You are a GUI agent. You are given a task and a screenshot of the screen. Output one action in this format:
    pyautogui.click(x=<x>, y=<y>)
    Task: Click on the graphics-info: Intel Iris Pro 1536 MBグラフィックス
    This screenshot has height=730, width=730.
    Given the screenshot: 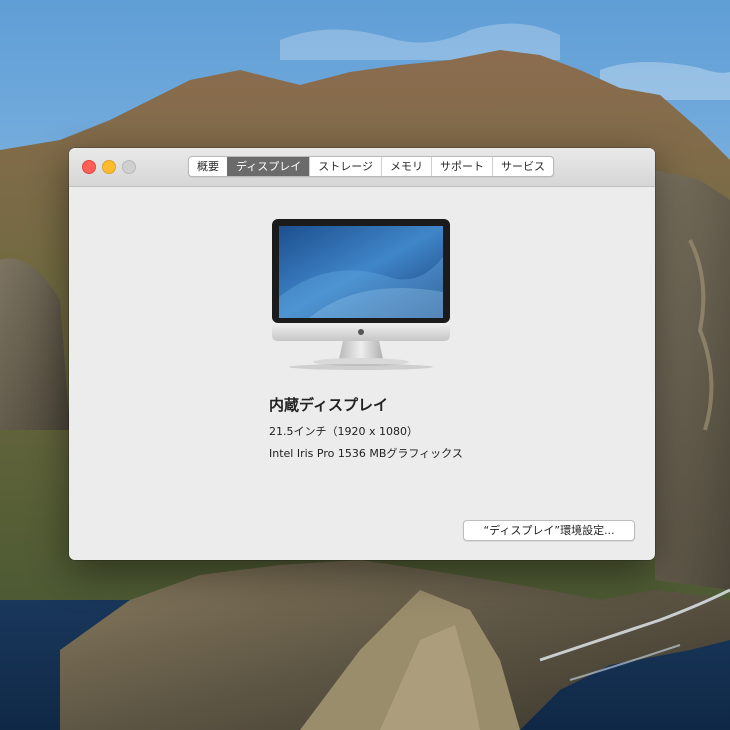 What is the action you would take?
    pyautogui.click(x=366, y=453)
    